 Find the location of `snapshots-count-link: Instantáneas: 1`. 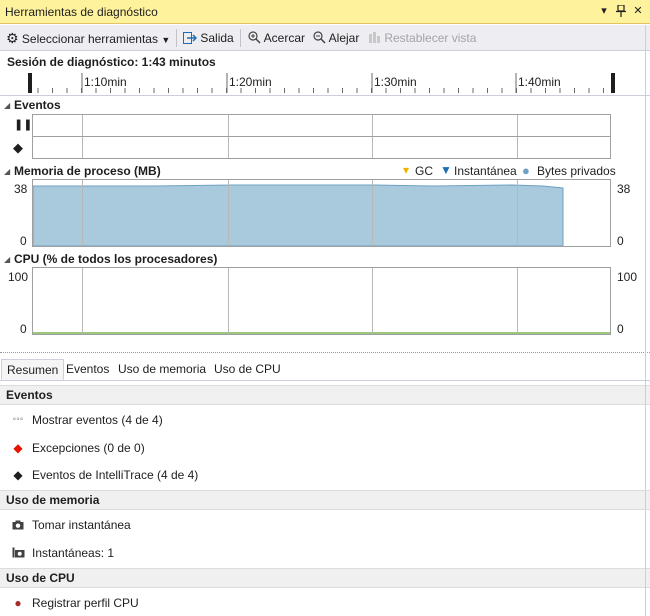

snapshots-count-link: Instantáneas: 1 is located at coordinates (325, 553).